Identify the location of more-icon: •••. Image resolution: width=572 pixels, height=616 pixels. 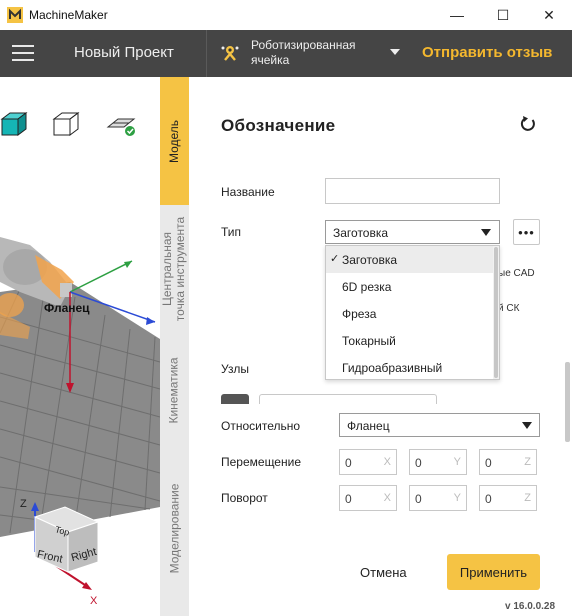
(526, 232).